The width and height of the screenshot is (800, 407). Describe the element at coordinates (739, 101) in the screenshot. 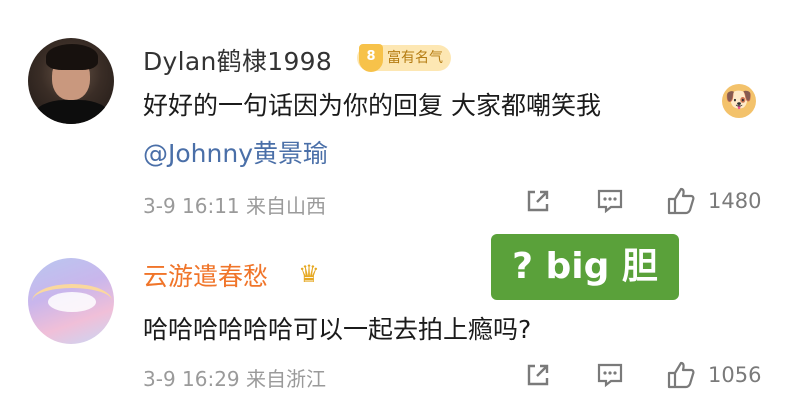

I see `doge-emoji-icon: 🐶` at that location.